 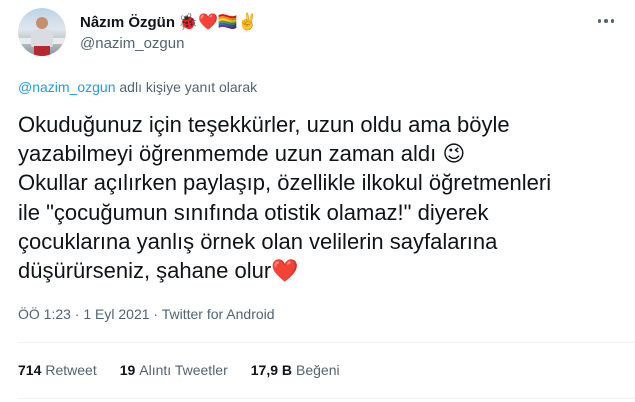 What do you see at coordinates (132, 43) in the screenshot?
I see `author-handle: @nazim_ozgun` at bounding box center [132, 43].